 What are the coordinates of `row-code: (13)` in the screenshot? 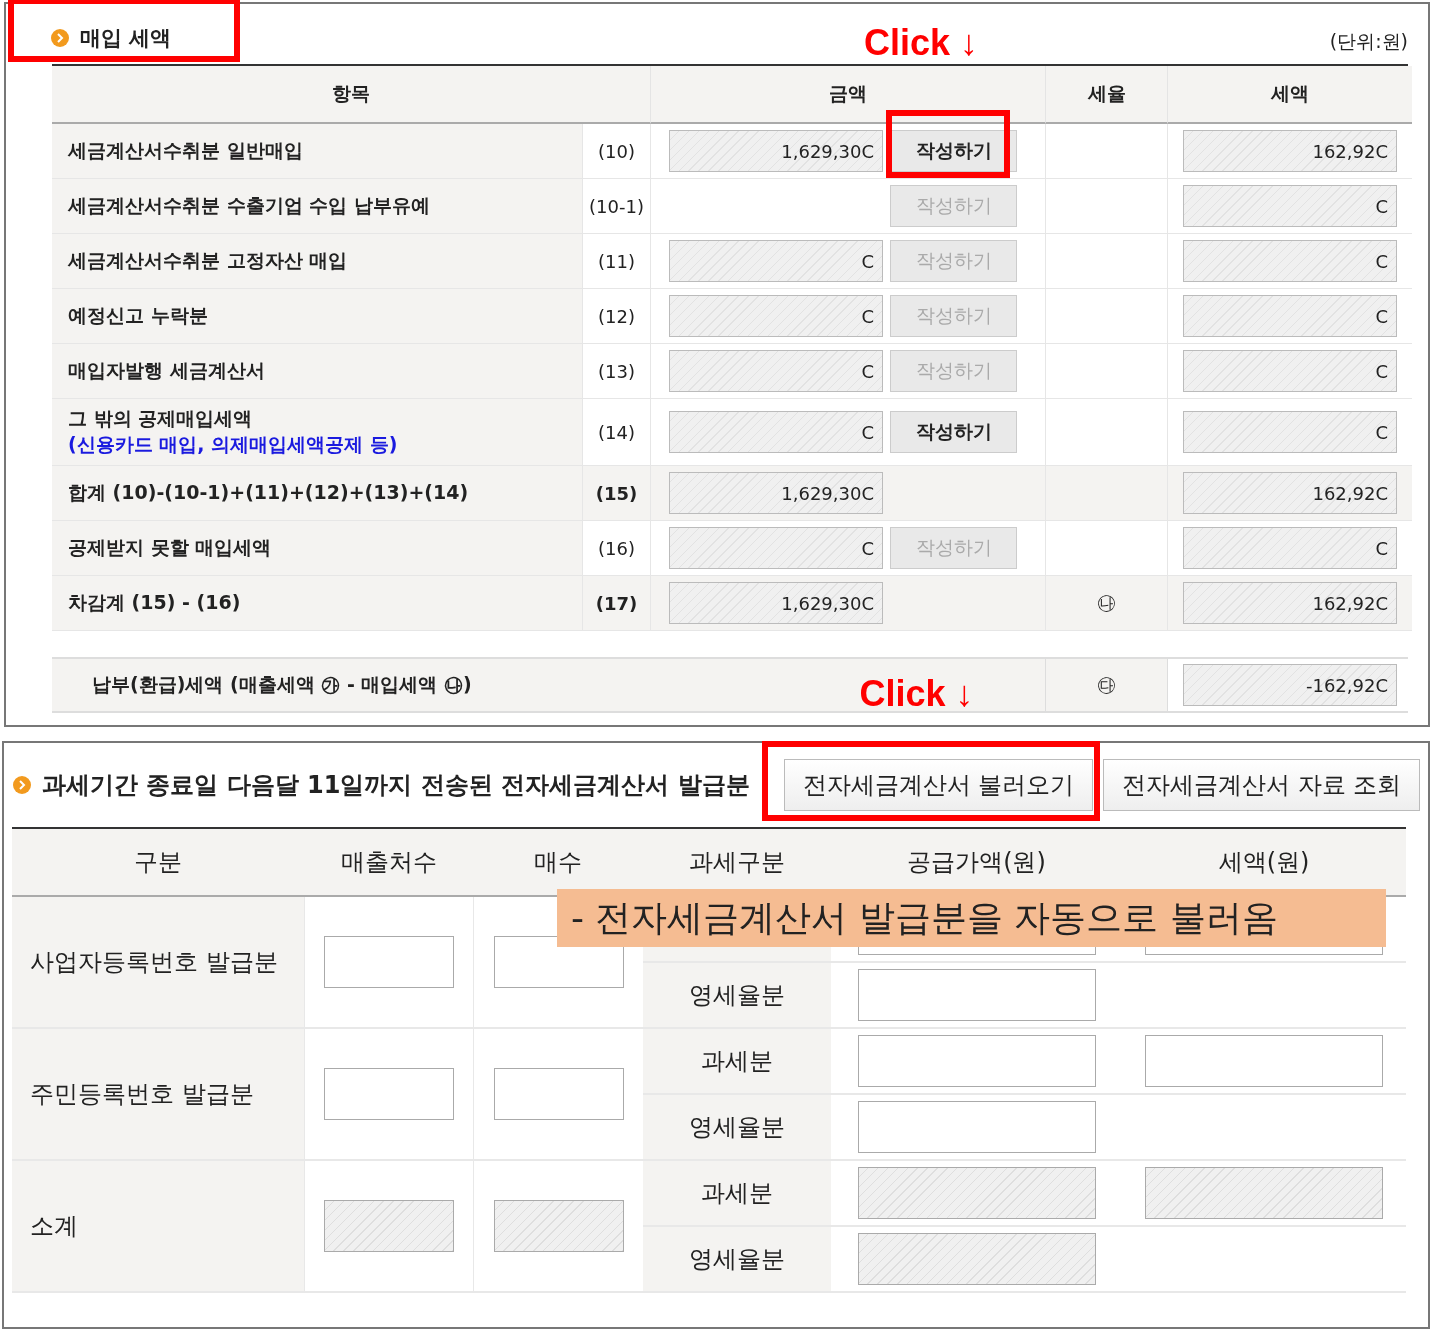 It's located at (616, 371).